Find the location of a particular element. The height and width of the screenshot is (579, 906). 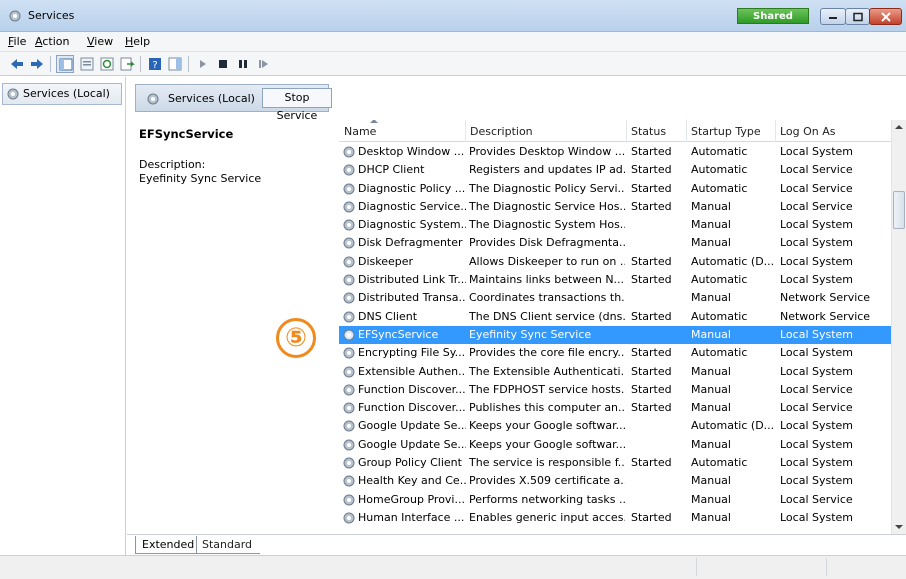

tab-extended: Extended is located at coordinates (166, 545).